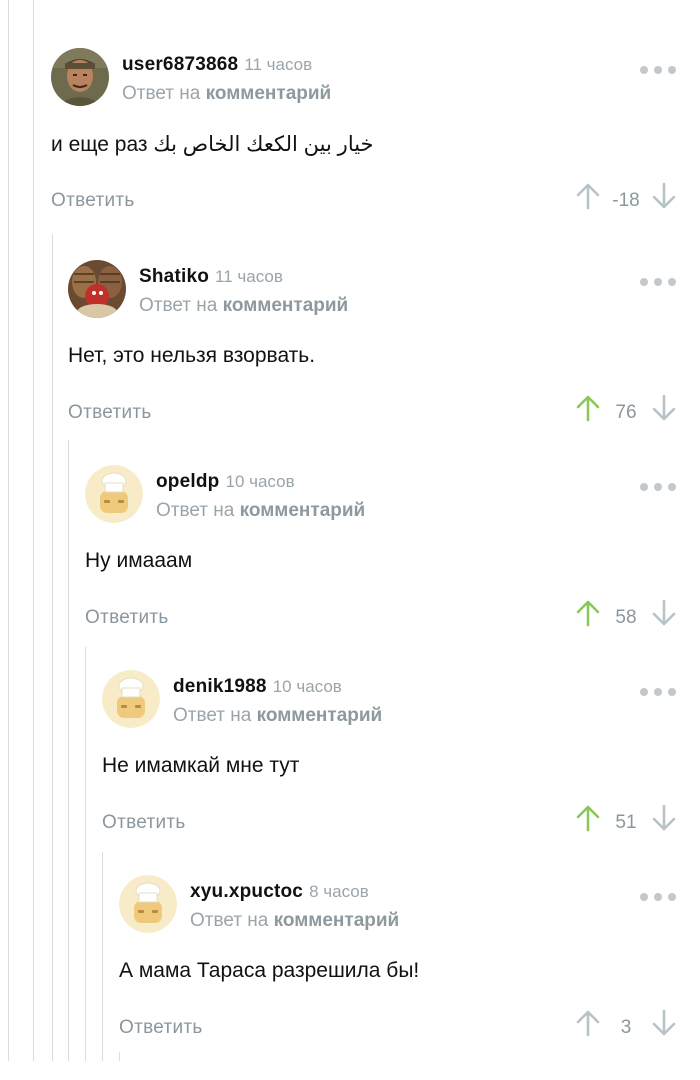 Image resolution: width=700 pixels, height=1080 pixels. Describe the element at coordinates (211, 277) in the screenshot. I see `username: Shatiko 11 часов` at that location.